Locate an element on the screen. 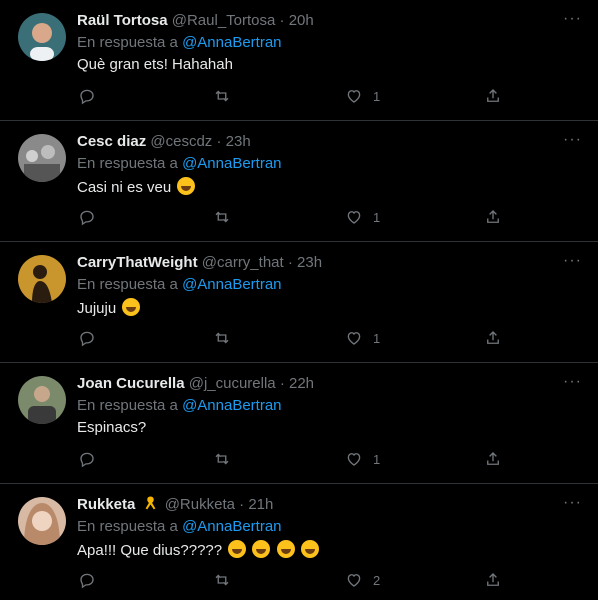  tweet-text: Jujuju is located at coordinates (109, 307).